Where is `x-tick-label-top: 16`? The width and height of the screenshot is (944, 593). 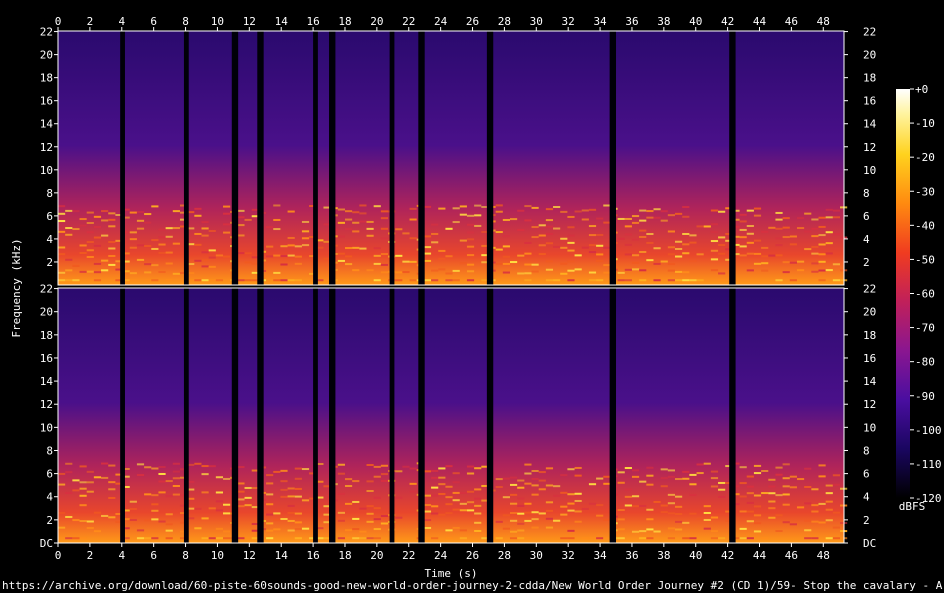
x-tick-label-top: 16 is located at coordinates (312, 21).